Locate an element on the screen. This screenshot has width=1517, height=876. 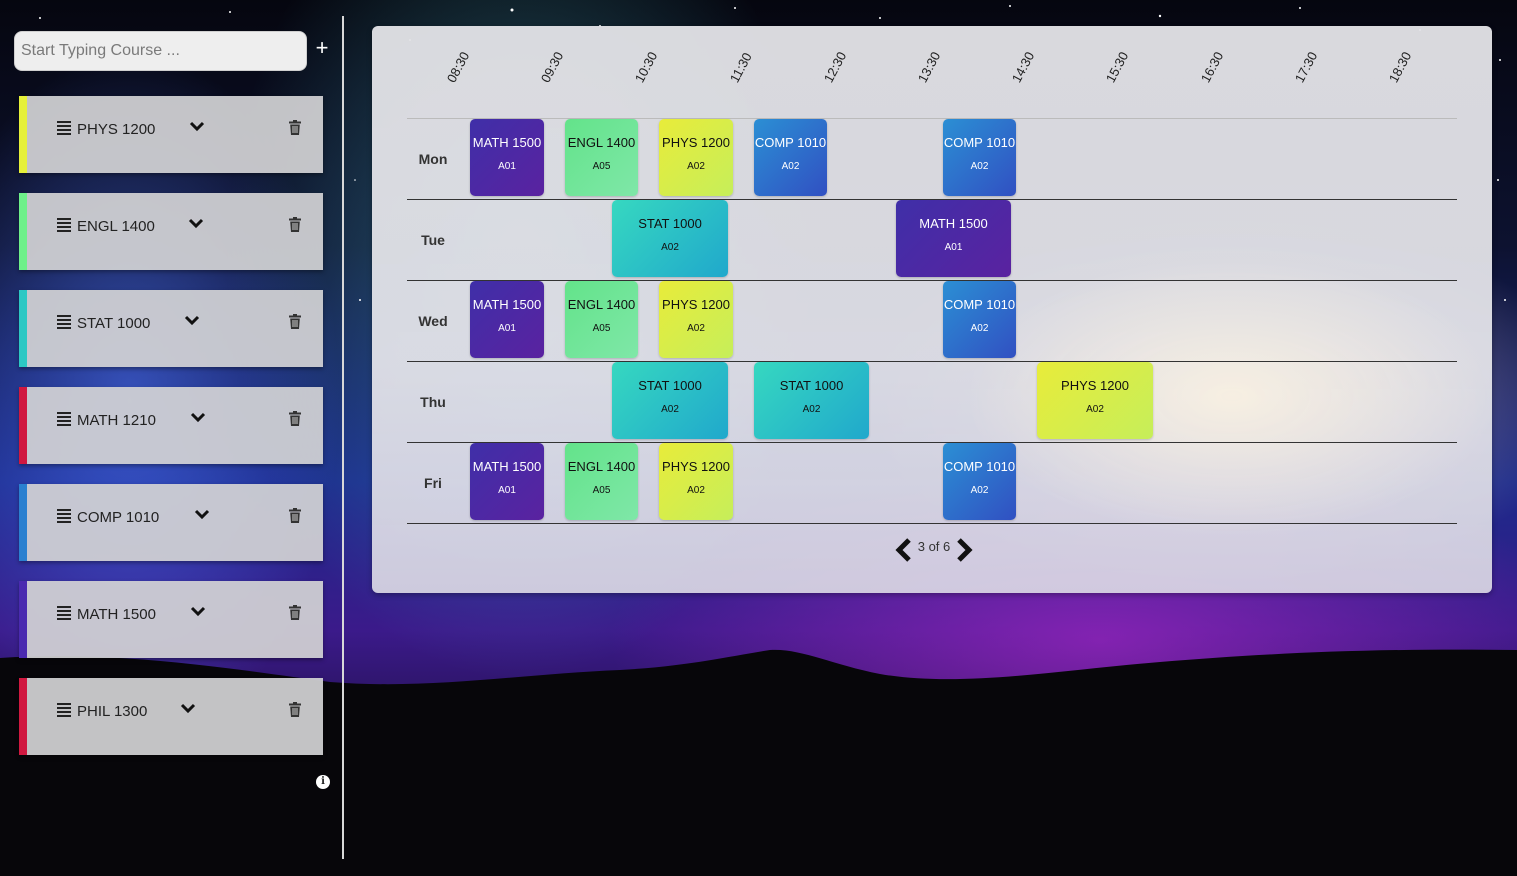
course-block-fri-engl-1400: ENGL 1400 A05 is located at coordinates (601, 481).